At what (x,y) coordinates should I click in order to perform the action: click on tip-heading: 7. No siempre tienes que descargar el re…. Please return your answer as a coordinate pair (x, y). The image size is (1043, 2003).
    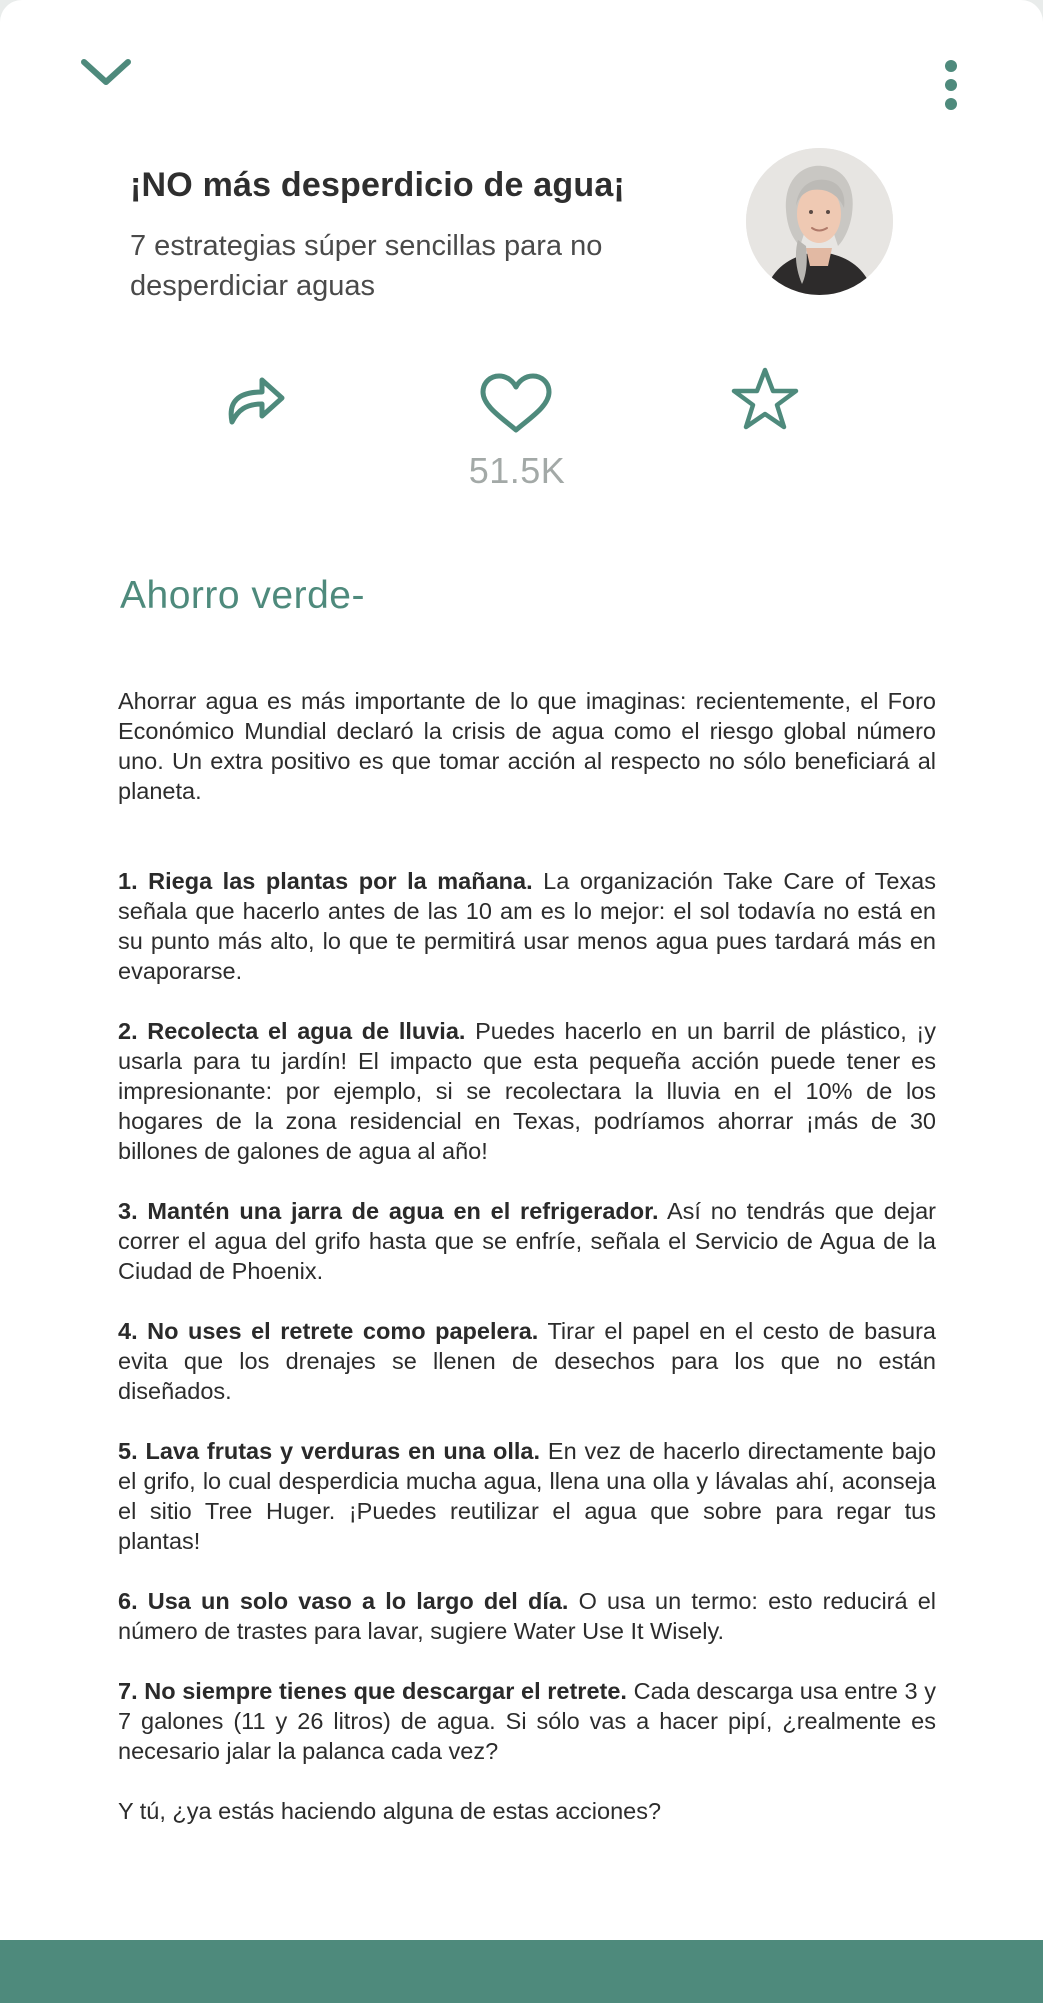
    Looking at the image, I should click on (372, 1691).